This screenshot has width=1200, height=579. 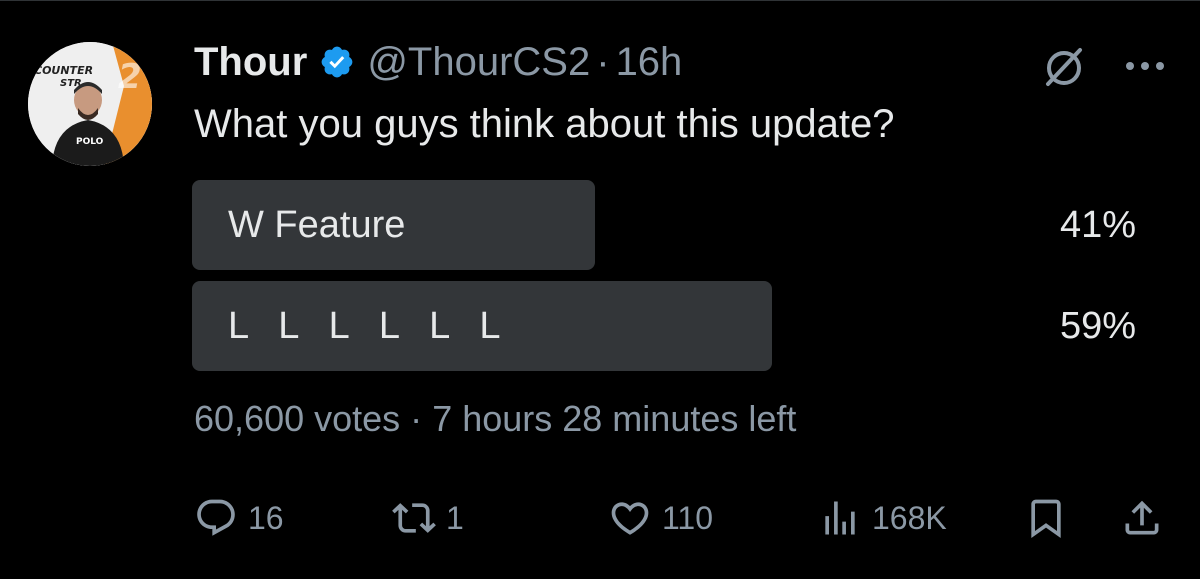 What do you see at coordinates (688, 517) in the screenshot?
I see `like-count: 110` at bounding box center [688, 517].